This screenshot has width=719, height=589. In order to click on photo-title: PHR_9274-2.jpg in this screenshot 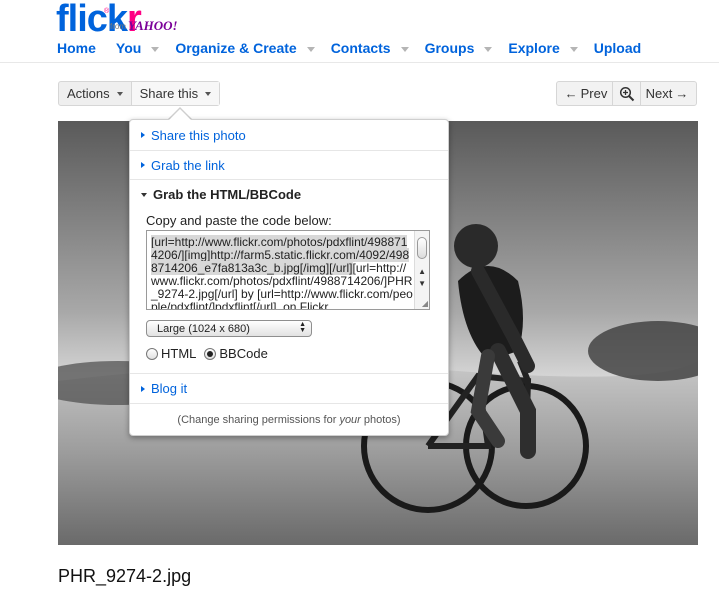, I will do `click(125, 576)`.